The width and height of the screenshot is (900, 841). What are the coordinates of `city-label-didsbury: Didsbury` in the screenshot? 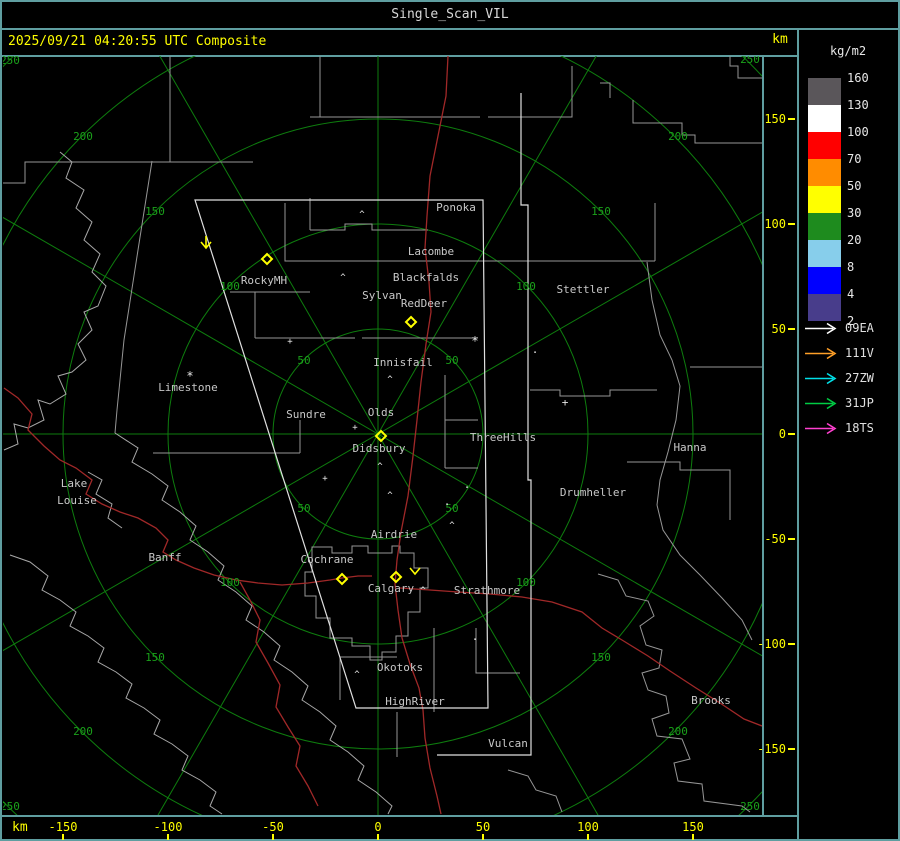 It's located at (379, 448).